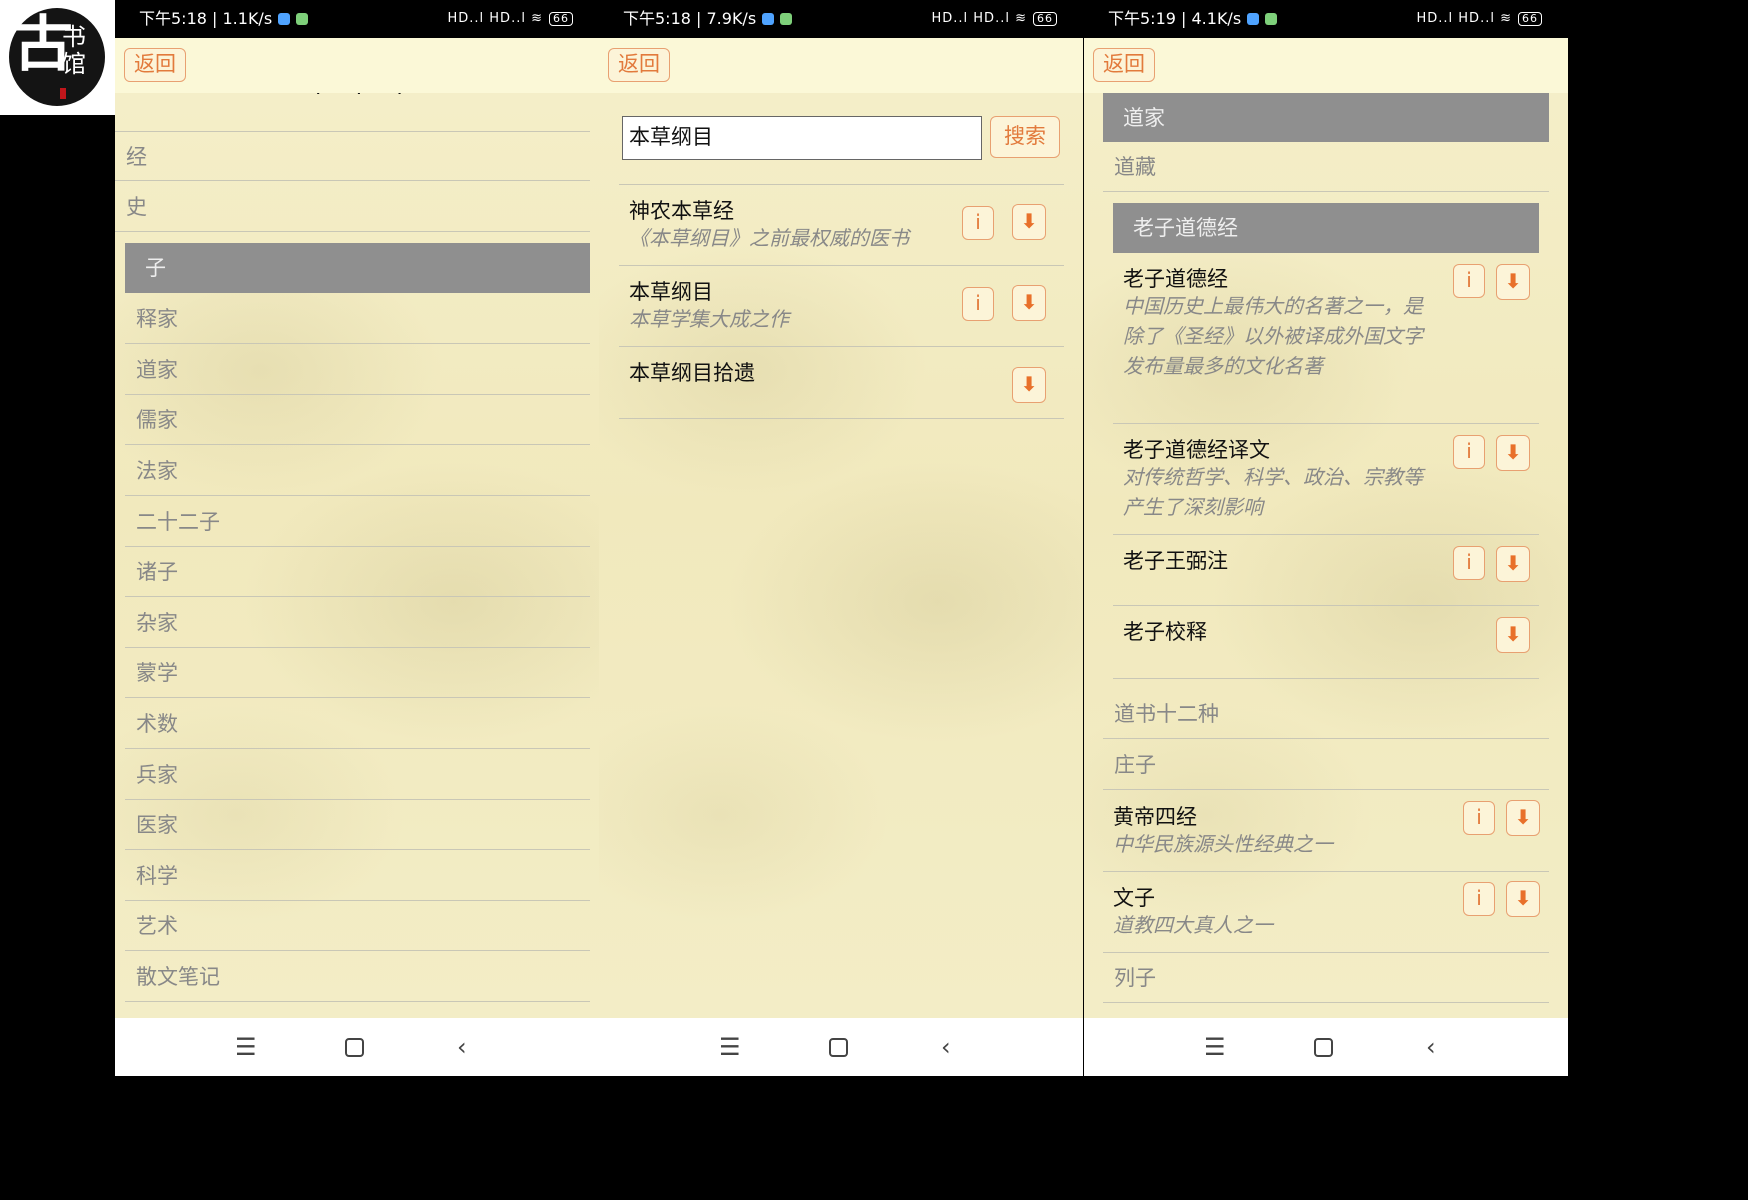  What do you see at coordinates (1175, 279) in the screenshot?
I see `book-title: 老子道德经` at bounding box center [1175, 279].